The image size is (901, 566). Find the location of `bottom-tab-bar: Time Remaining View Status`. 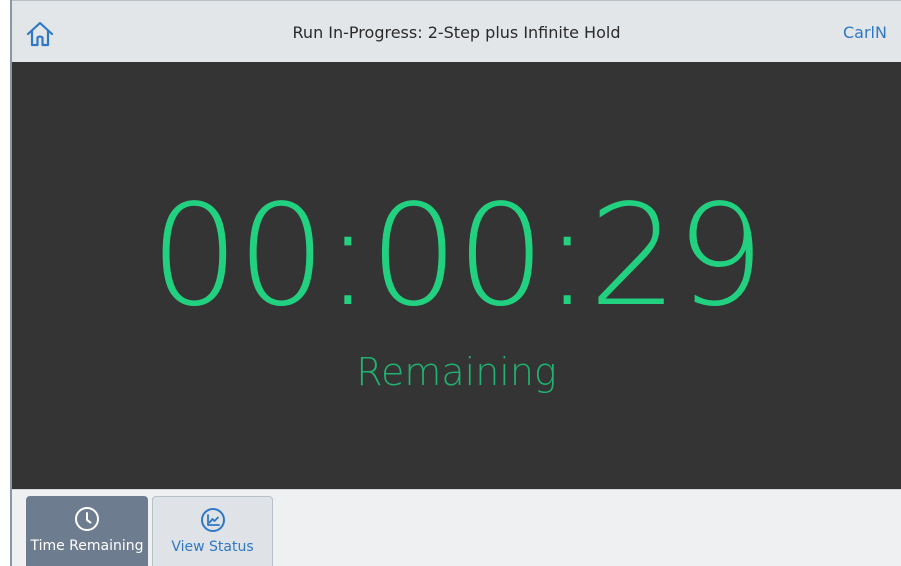

bottom-tab-bar: Time Remaining View Status is located at coordinates (456, 527).